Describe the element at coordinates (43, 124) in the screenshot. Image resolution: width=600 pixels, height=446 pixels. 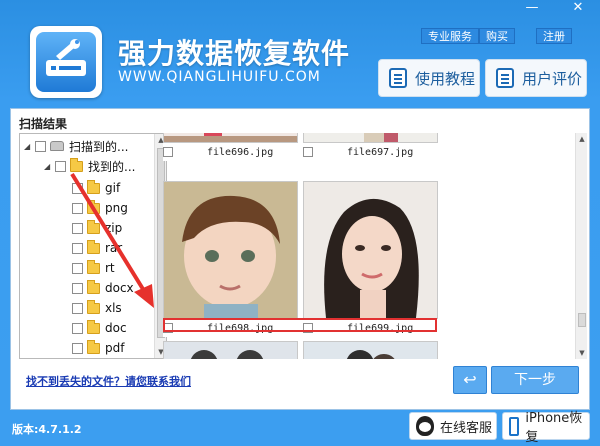
I see `panel-title: 扫描结果` at that location.